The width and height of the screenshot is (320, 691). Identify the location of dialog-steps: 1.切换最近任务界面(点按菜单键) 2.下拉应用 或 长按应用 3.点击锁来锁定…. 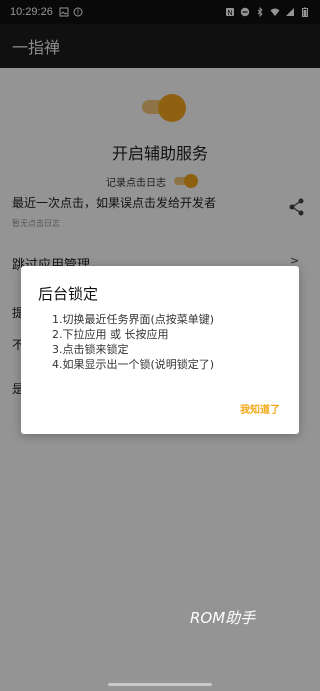
(133, 342).